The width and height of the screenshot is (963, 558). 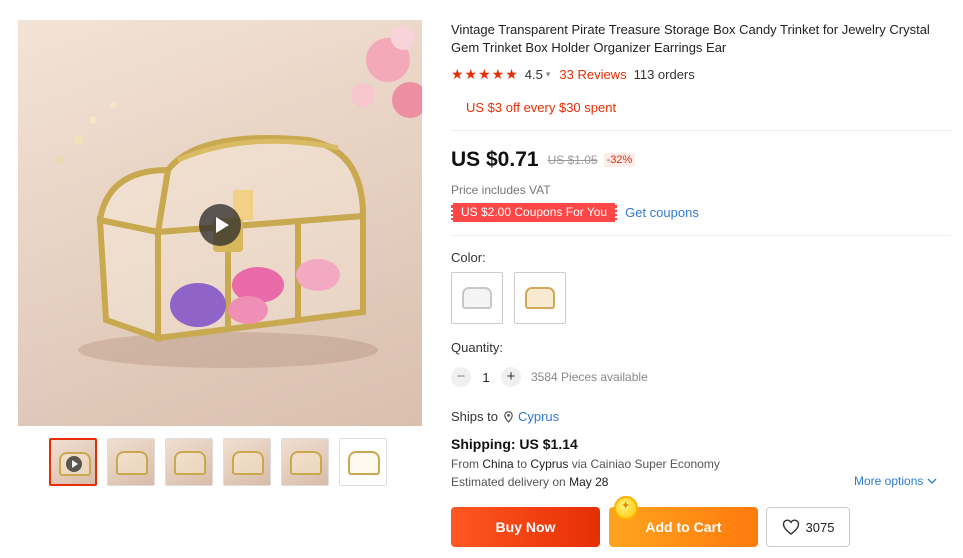 I want to click on price-row: US $0.71 US $1.05 -32%, so click(x=543, y=160).